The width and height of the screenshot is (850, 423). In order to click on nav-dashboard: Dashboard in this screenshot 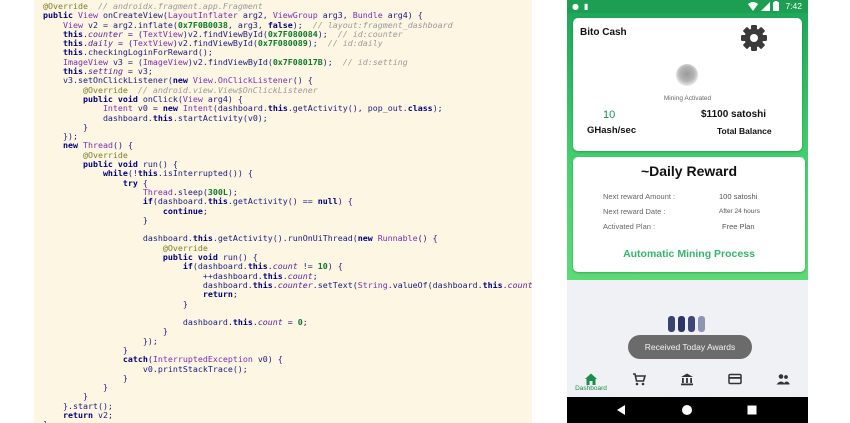, I will do `click(591, 381)`.